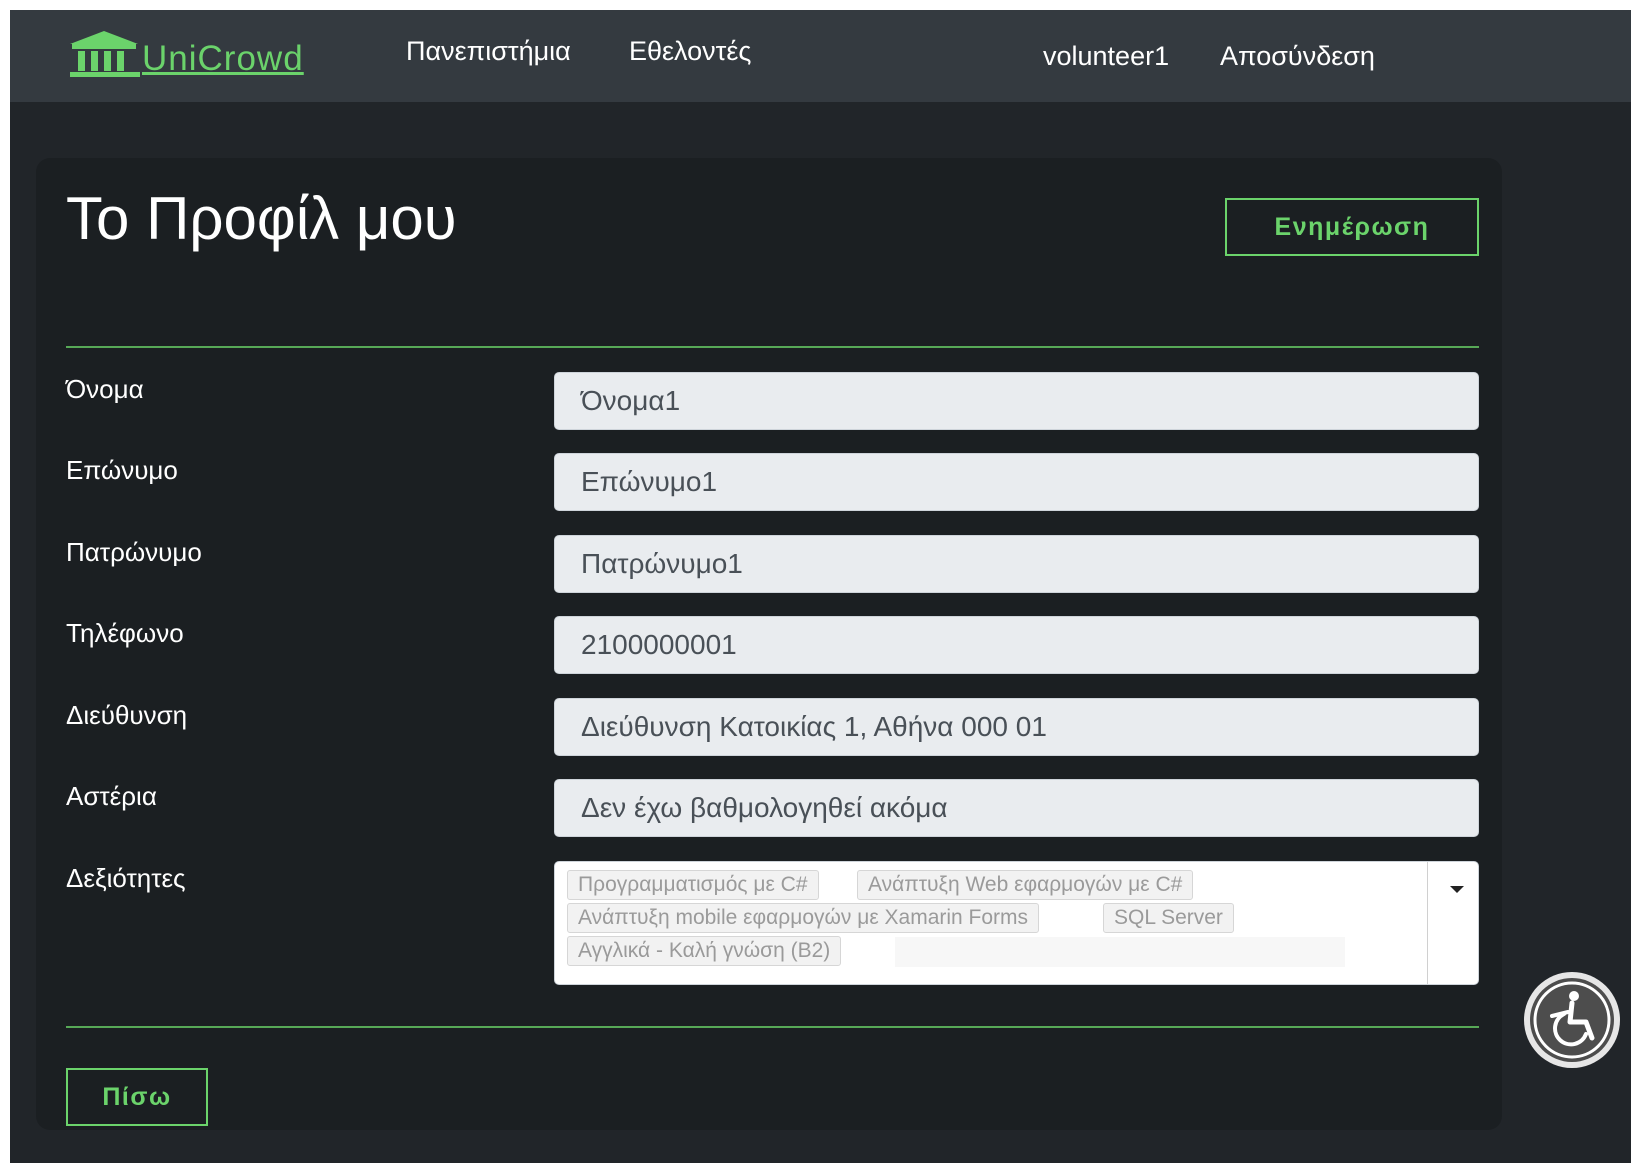 This screenshot has width=1631, height=1163. What do you see at coordinates (1016, 808) in the screenshot?
I see `stars-field: Δεν έχω βαθμολογηθεί ακόμα` at bounding box center [1016, 808].